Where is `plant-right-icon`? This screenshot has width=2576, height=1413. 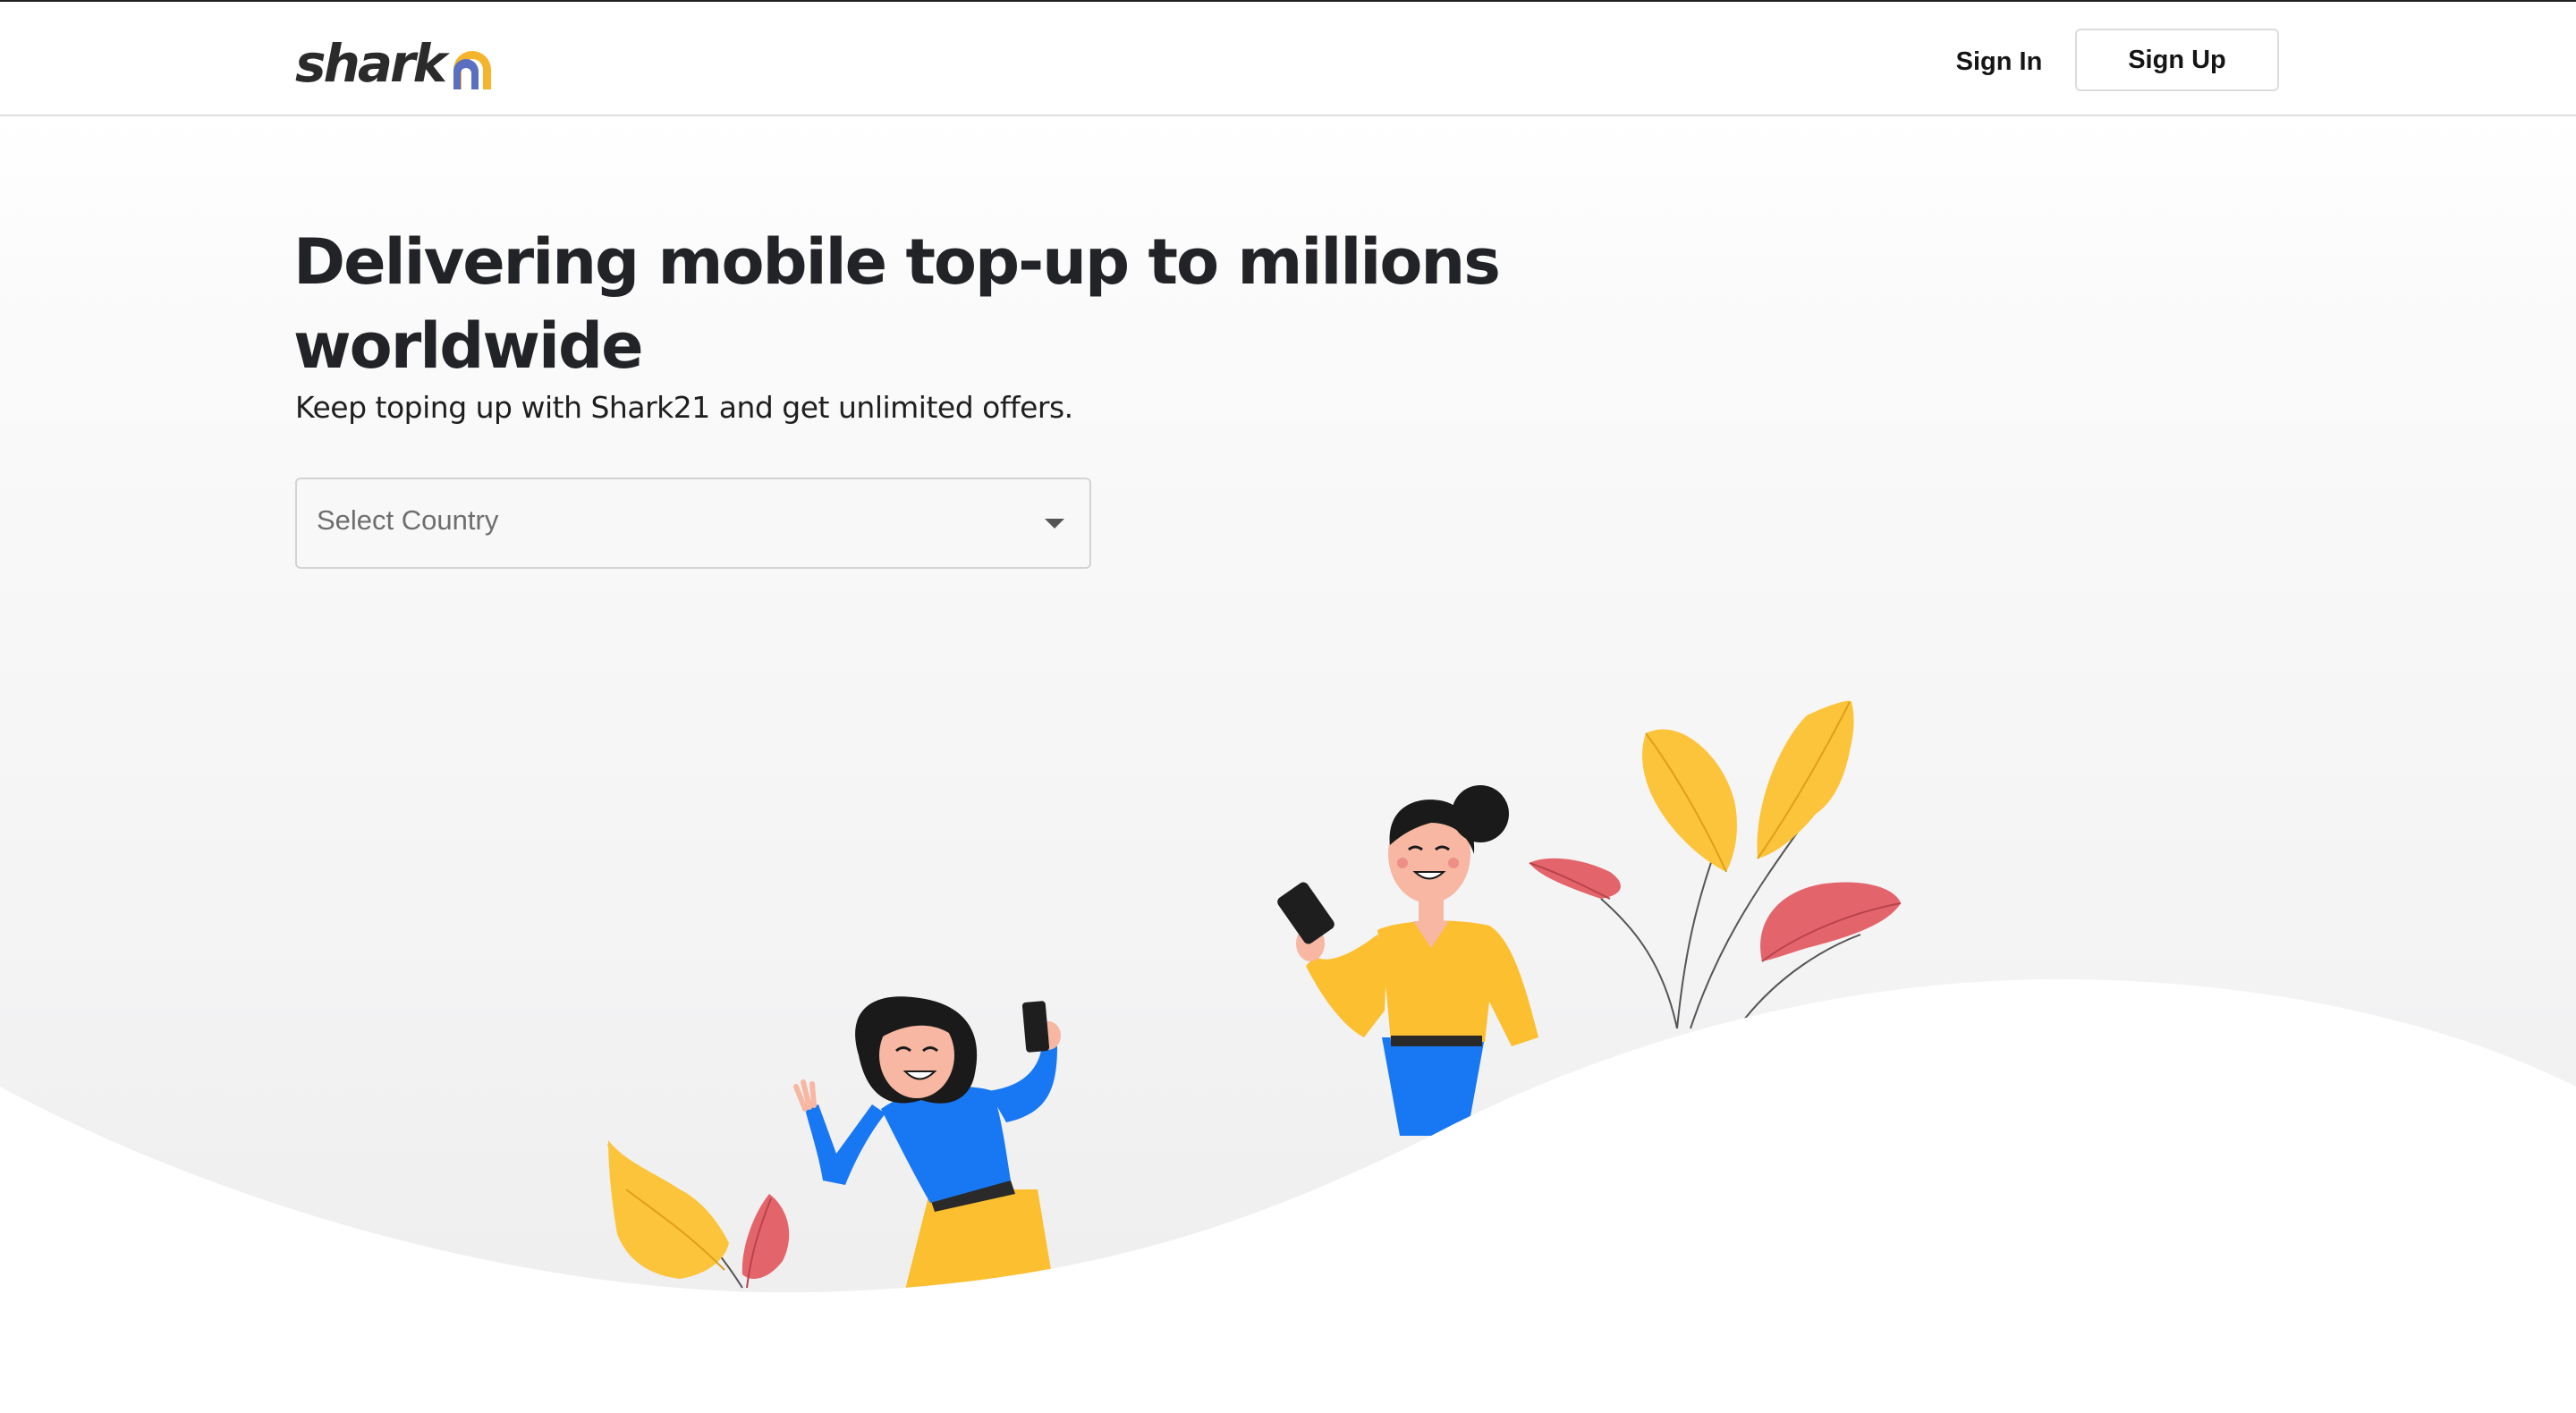 plant-right-icon is located at coordinates (1715, 864).